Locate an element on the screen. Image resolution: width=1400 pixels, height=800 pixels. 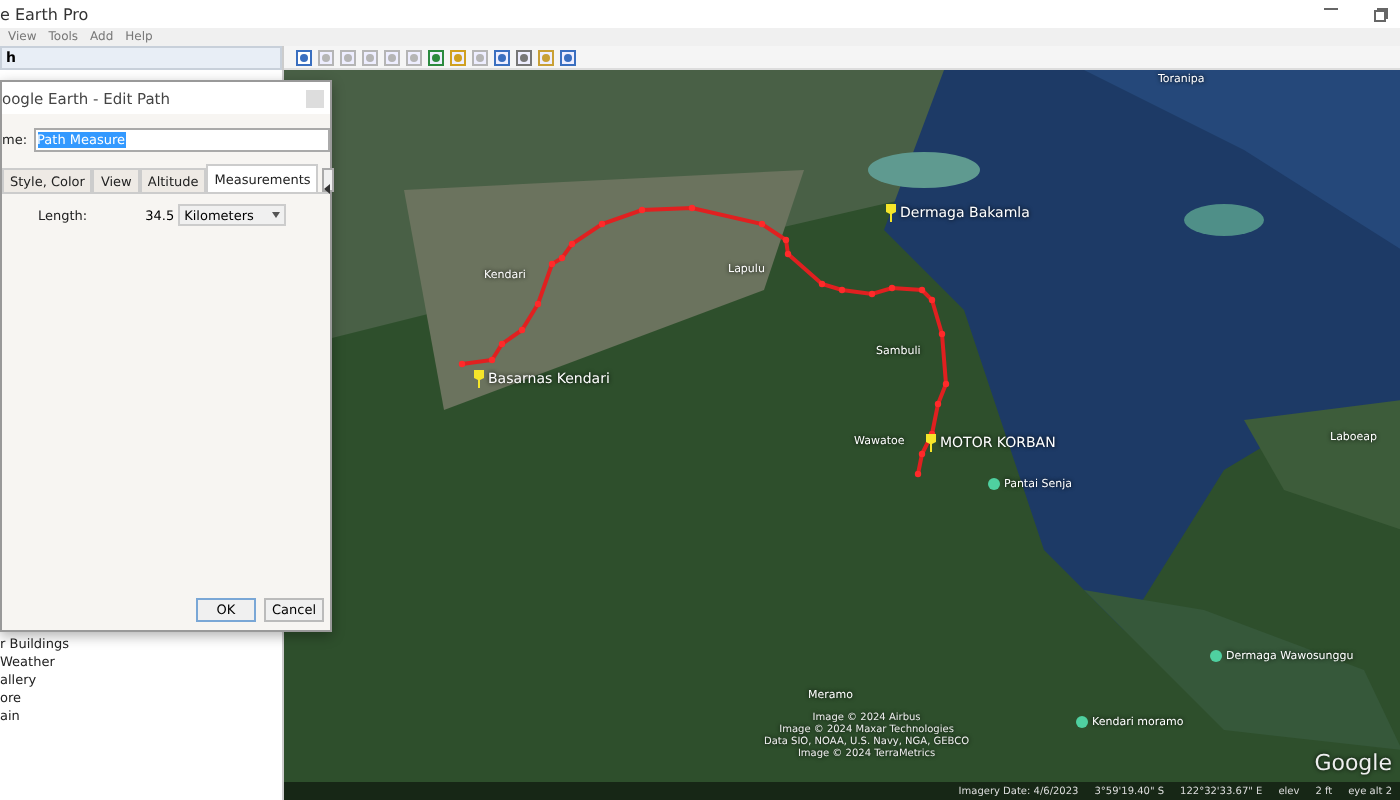
minimize-icon is located at coordinates (1331, 9).